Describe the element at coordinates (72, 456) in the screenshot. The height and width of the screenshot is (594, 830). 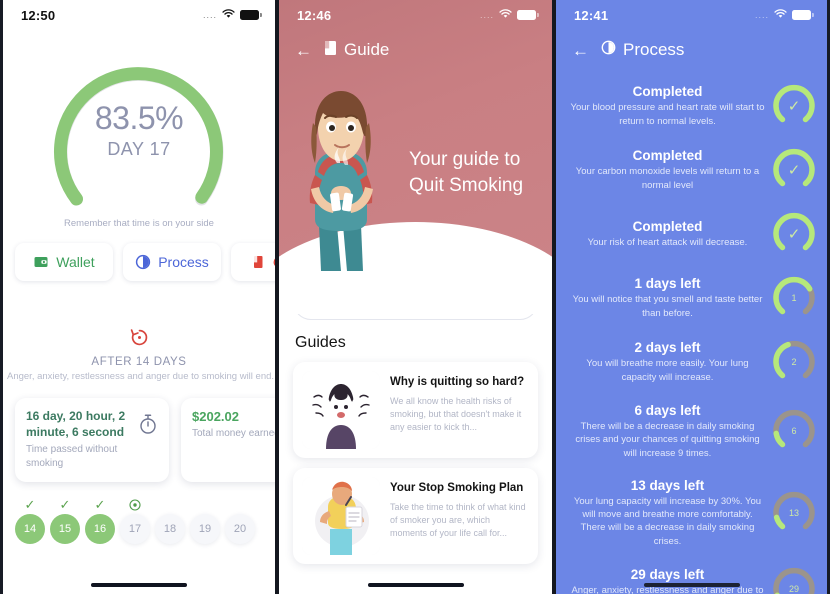
I see `time-card-caption: Time passed without smoking` at that location.